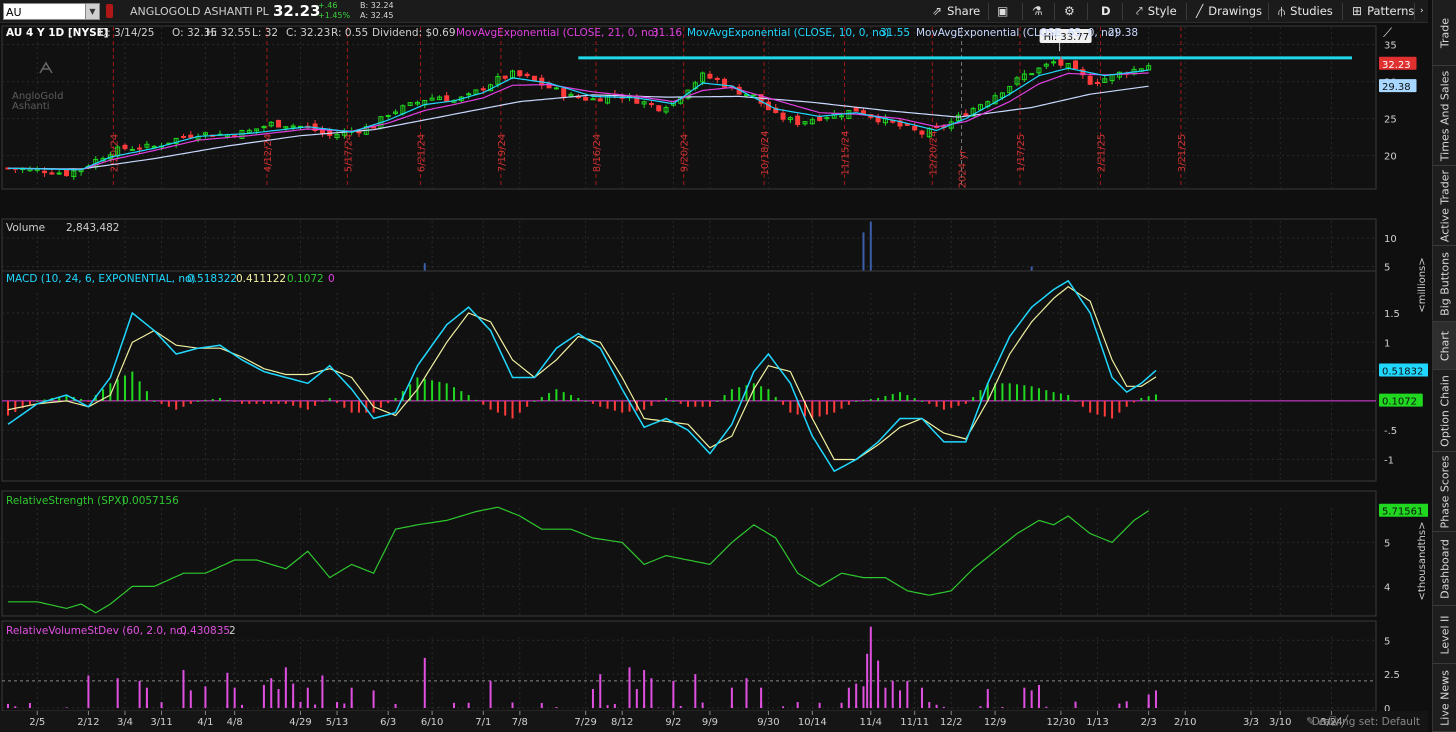 The height and width of the screenshot is (732, 1456). I want to click on svg-text: Ashanti, so click(31, 106).